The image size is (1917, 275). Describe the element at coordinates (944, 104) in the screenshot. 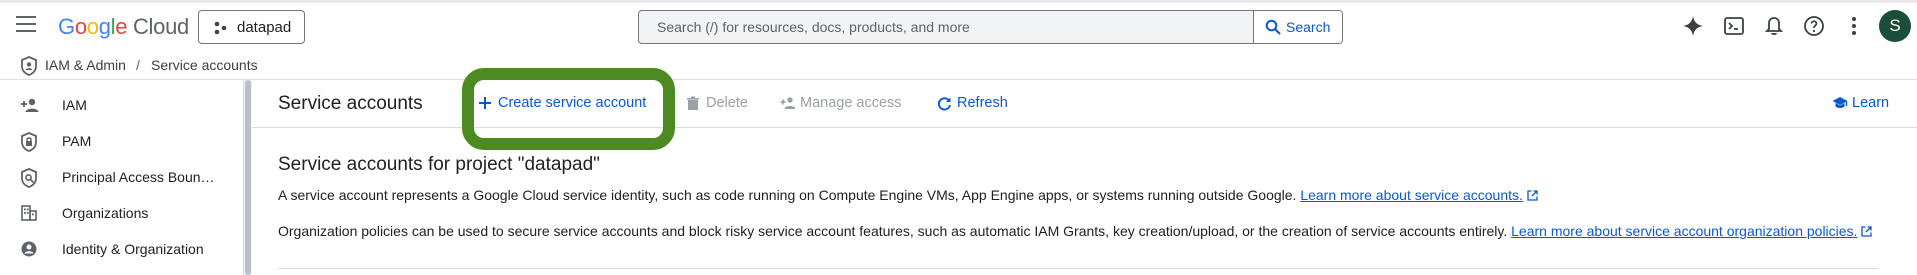

I see `refresh-icon` at that location.